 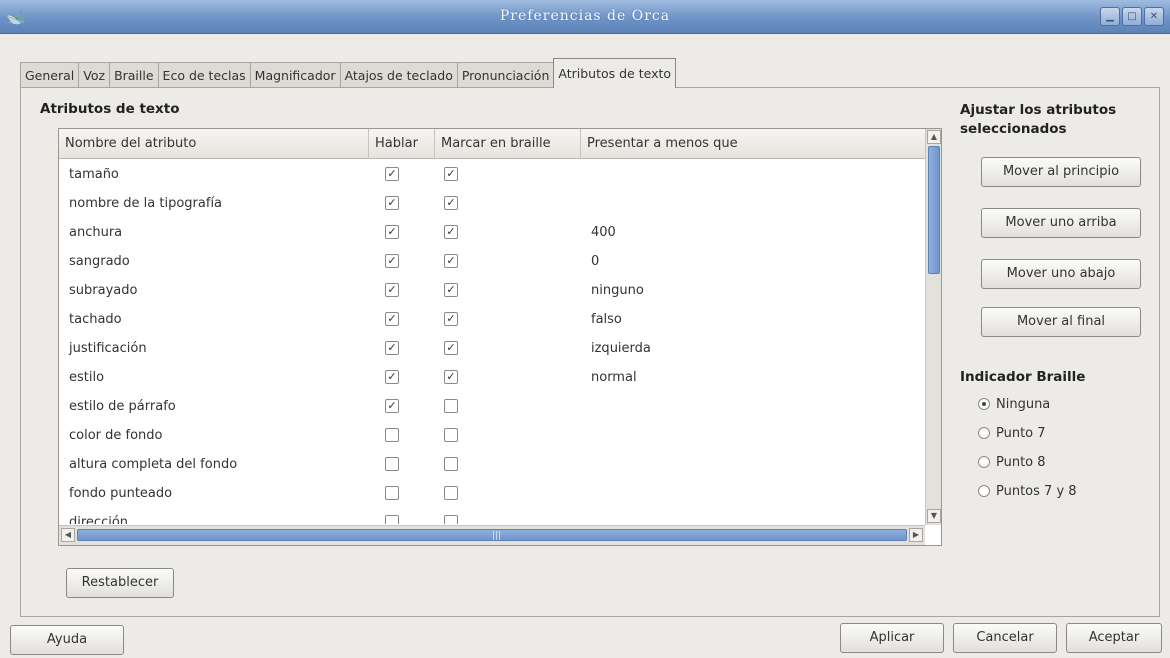 What do you see at coordinates (984, 404) in the screenshot?
I see `radio-selected-icon` at bounding box center [984, 404].